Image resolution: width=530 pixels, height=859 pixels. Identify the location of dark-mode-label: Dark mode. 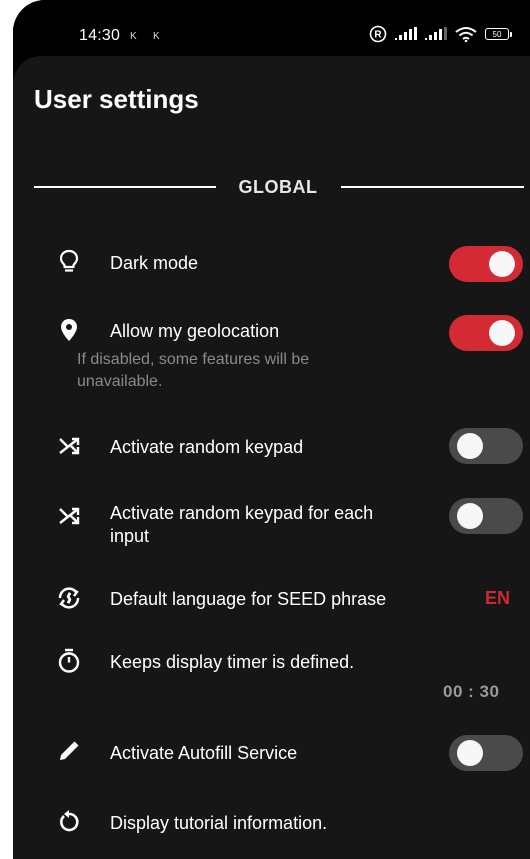
(154, 263).